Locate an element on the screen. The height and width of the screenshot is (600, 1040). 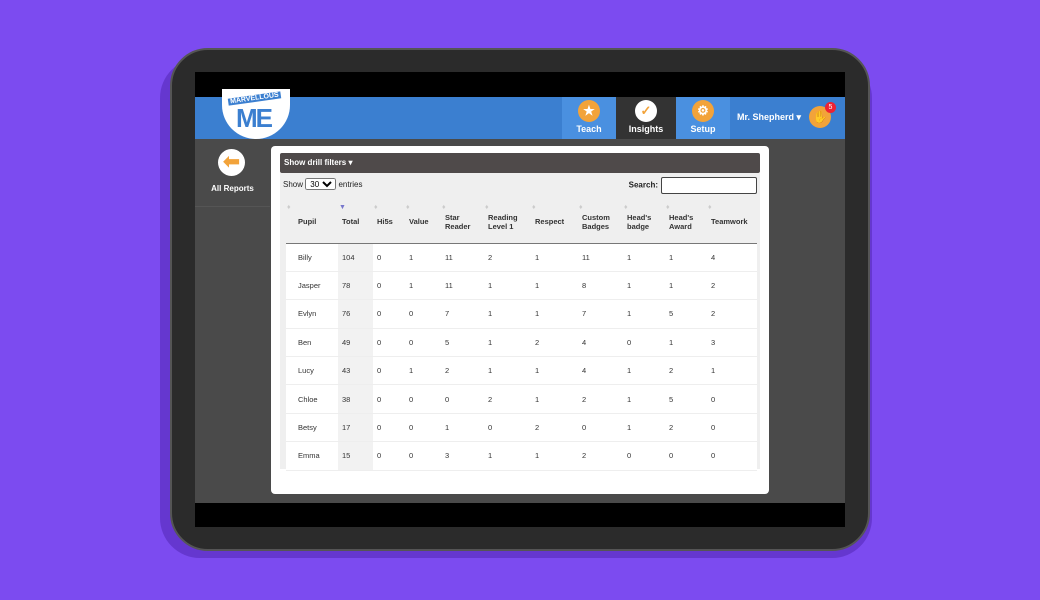
sidebar-label: All Reports is located at coordinates (232, 188).